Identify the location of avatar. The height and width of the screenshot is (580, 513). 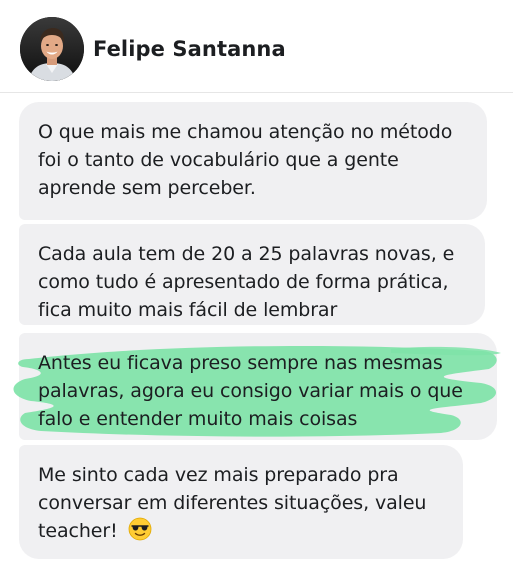
(52, 49).